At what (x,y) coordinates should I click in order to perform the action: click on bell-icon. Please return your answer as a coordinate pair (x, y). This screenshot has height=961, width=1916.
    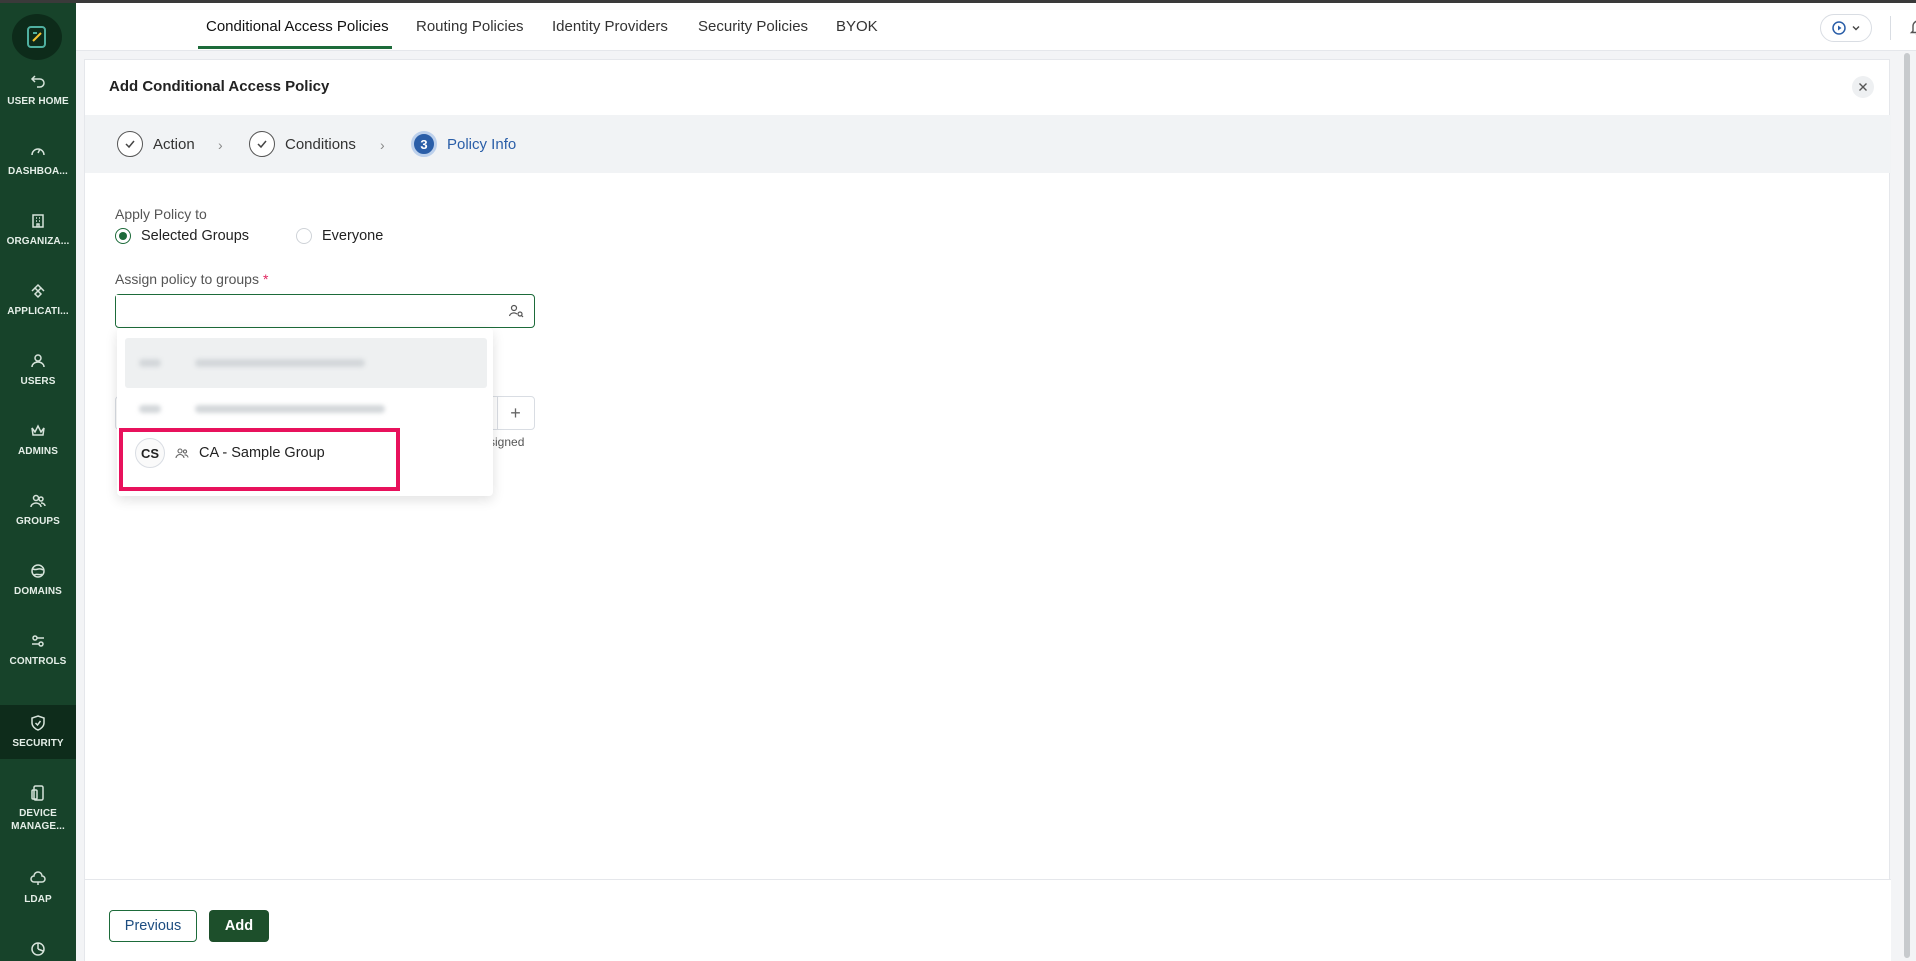
    Looking at the image, I should click on (1912, 27).